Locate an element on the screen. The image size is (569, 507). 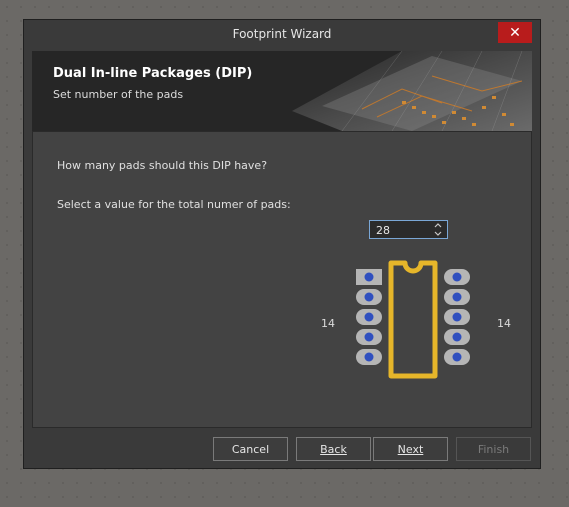
pad-count-value: 28 is located at coordinates (383, 230).